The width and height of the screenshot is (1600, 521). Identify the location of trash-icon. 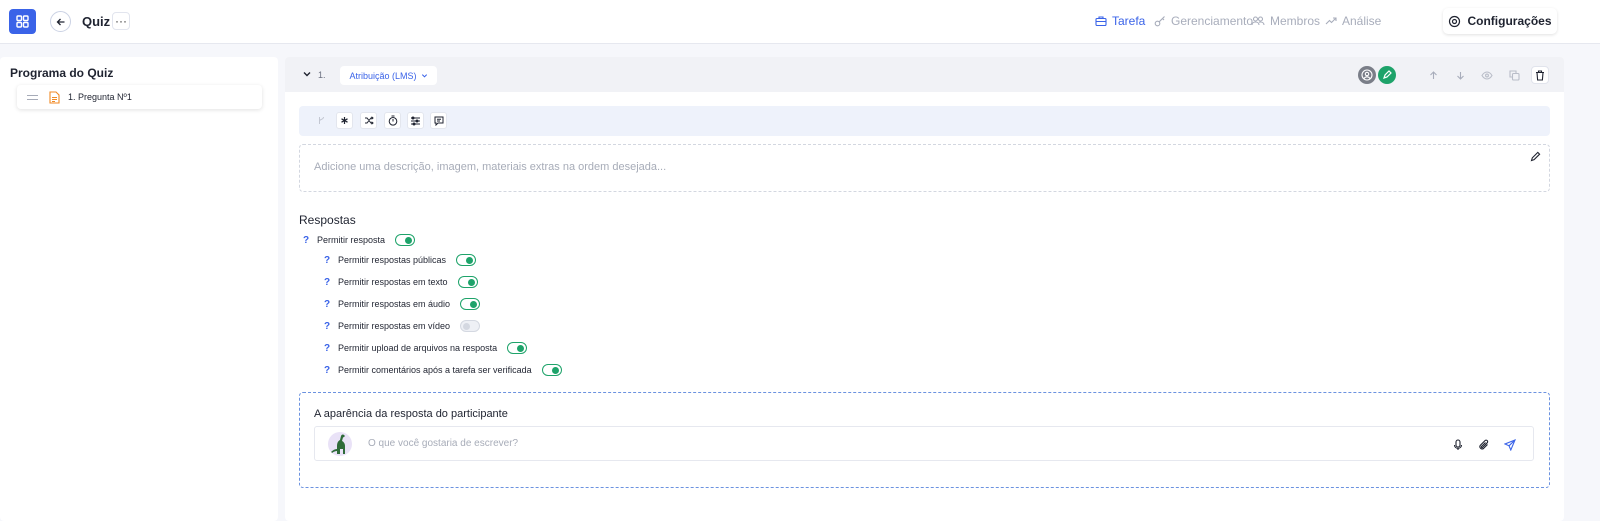
(1540, 75).